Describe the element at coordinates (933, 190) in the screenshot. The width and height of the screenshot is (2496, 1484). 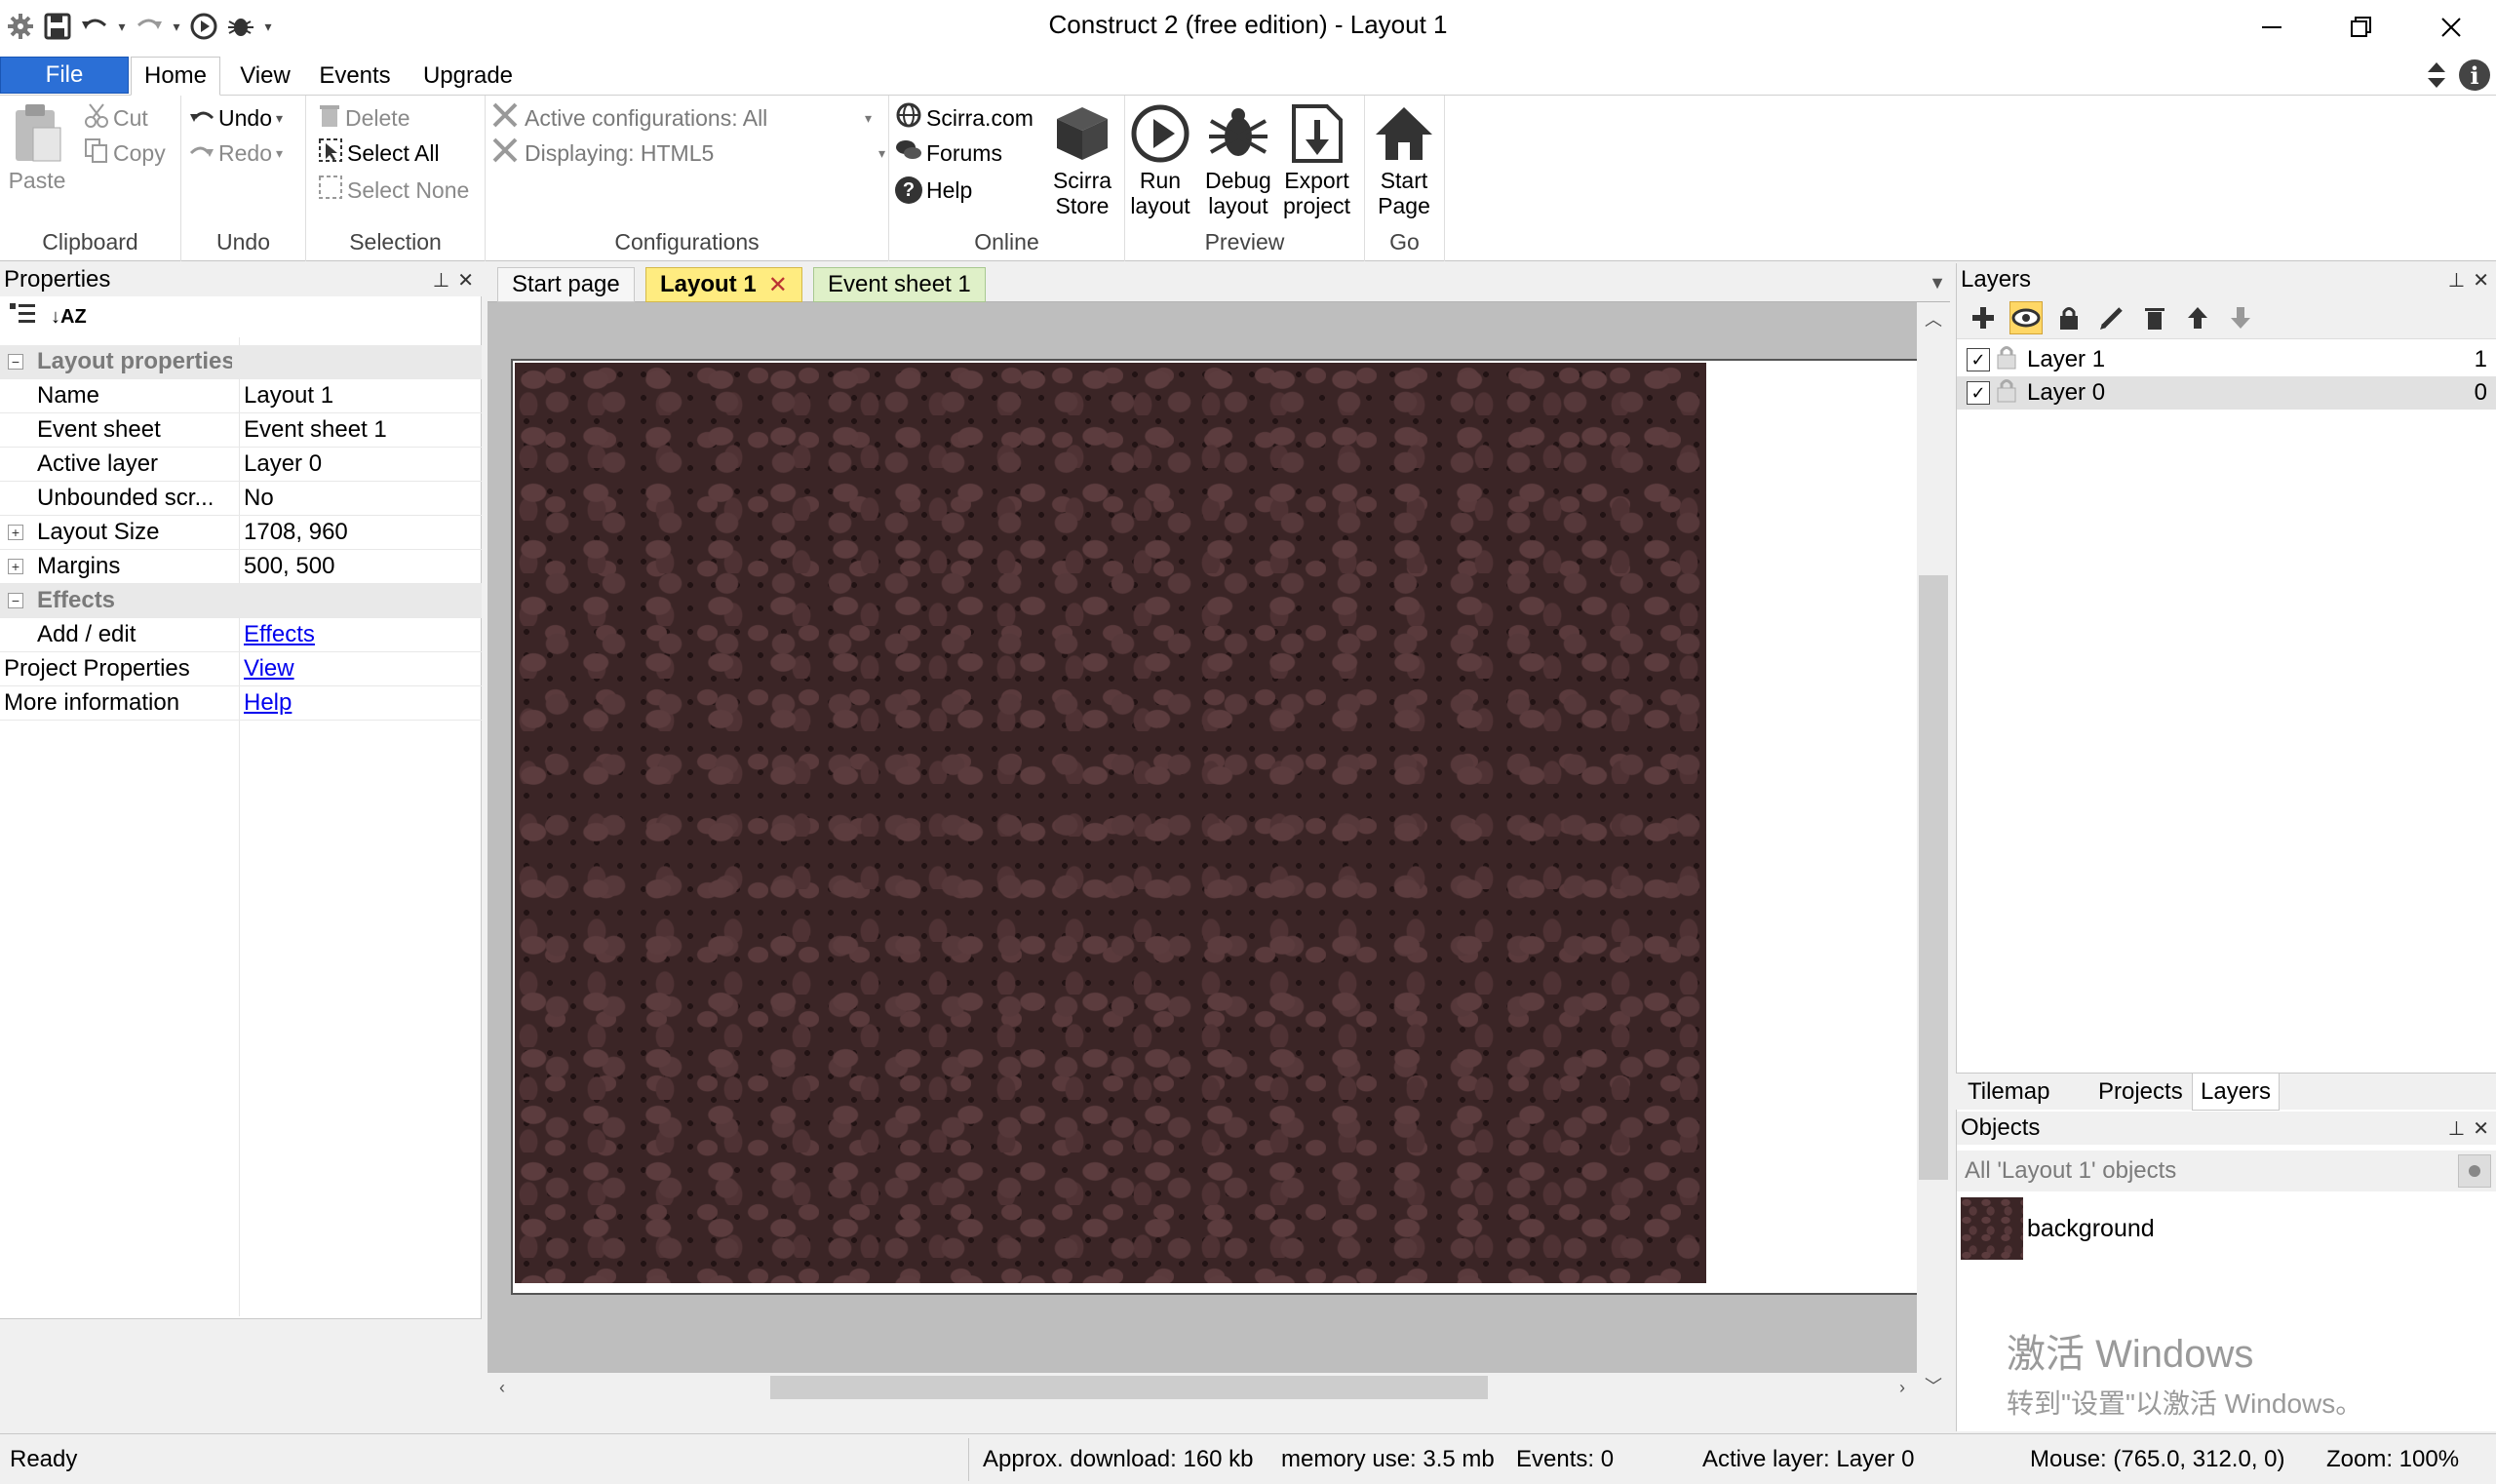
I see `help-link: ? Help` at that location.